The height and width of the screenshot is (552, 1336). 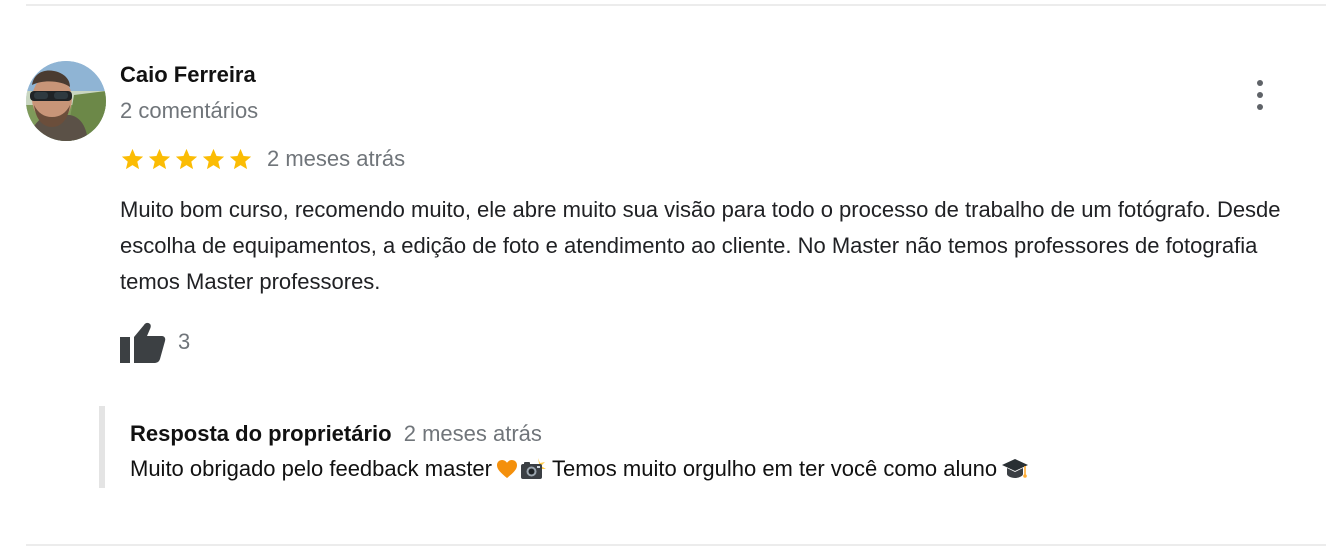 What do you see at coordinates (1260, 83) in the screenshot?
I see `more-vert-icon` at bounding box center [1260, 83].